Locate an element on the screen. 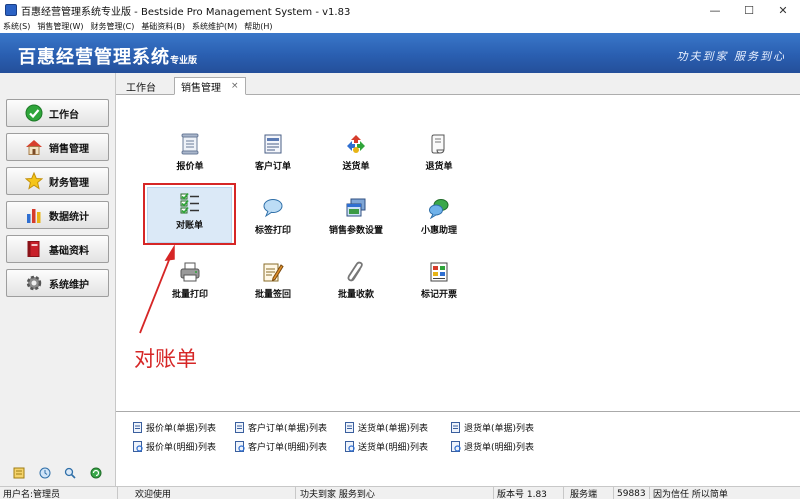  link-return-docs: 退货单(单据)列表 is located at coordinates (492, 427).